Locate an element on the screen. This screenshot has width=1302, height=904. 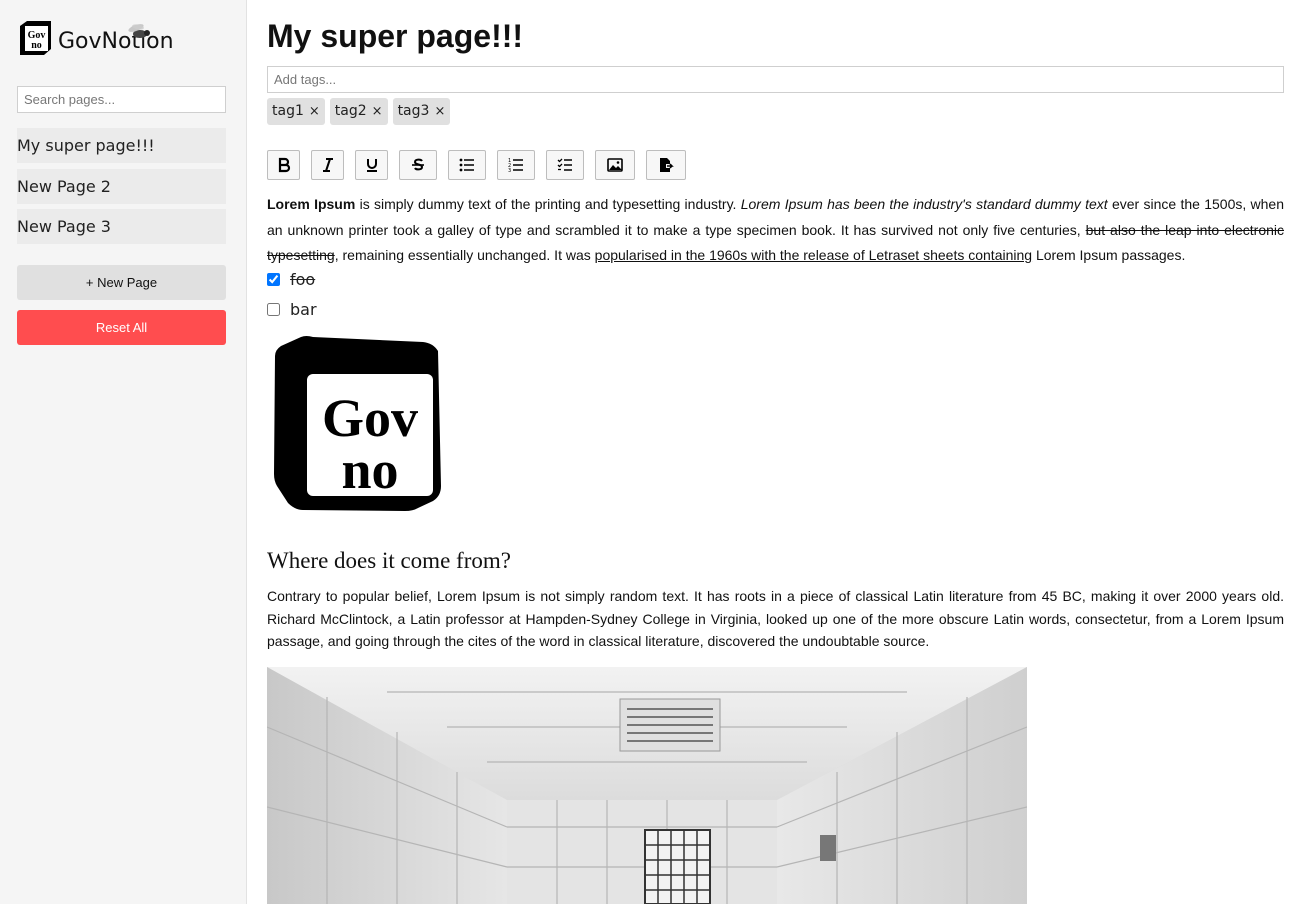
bullet-list-icon is located at coordinates (466, 165).